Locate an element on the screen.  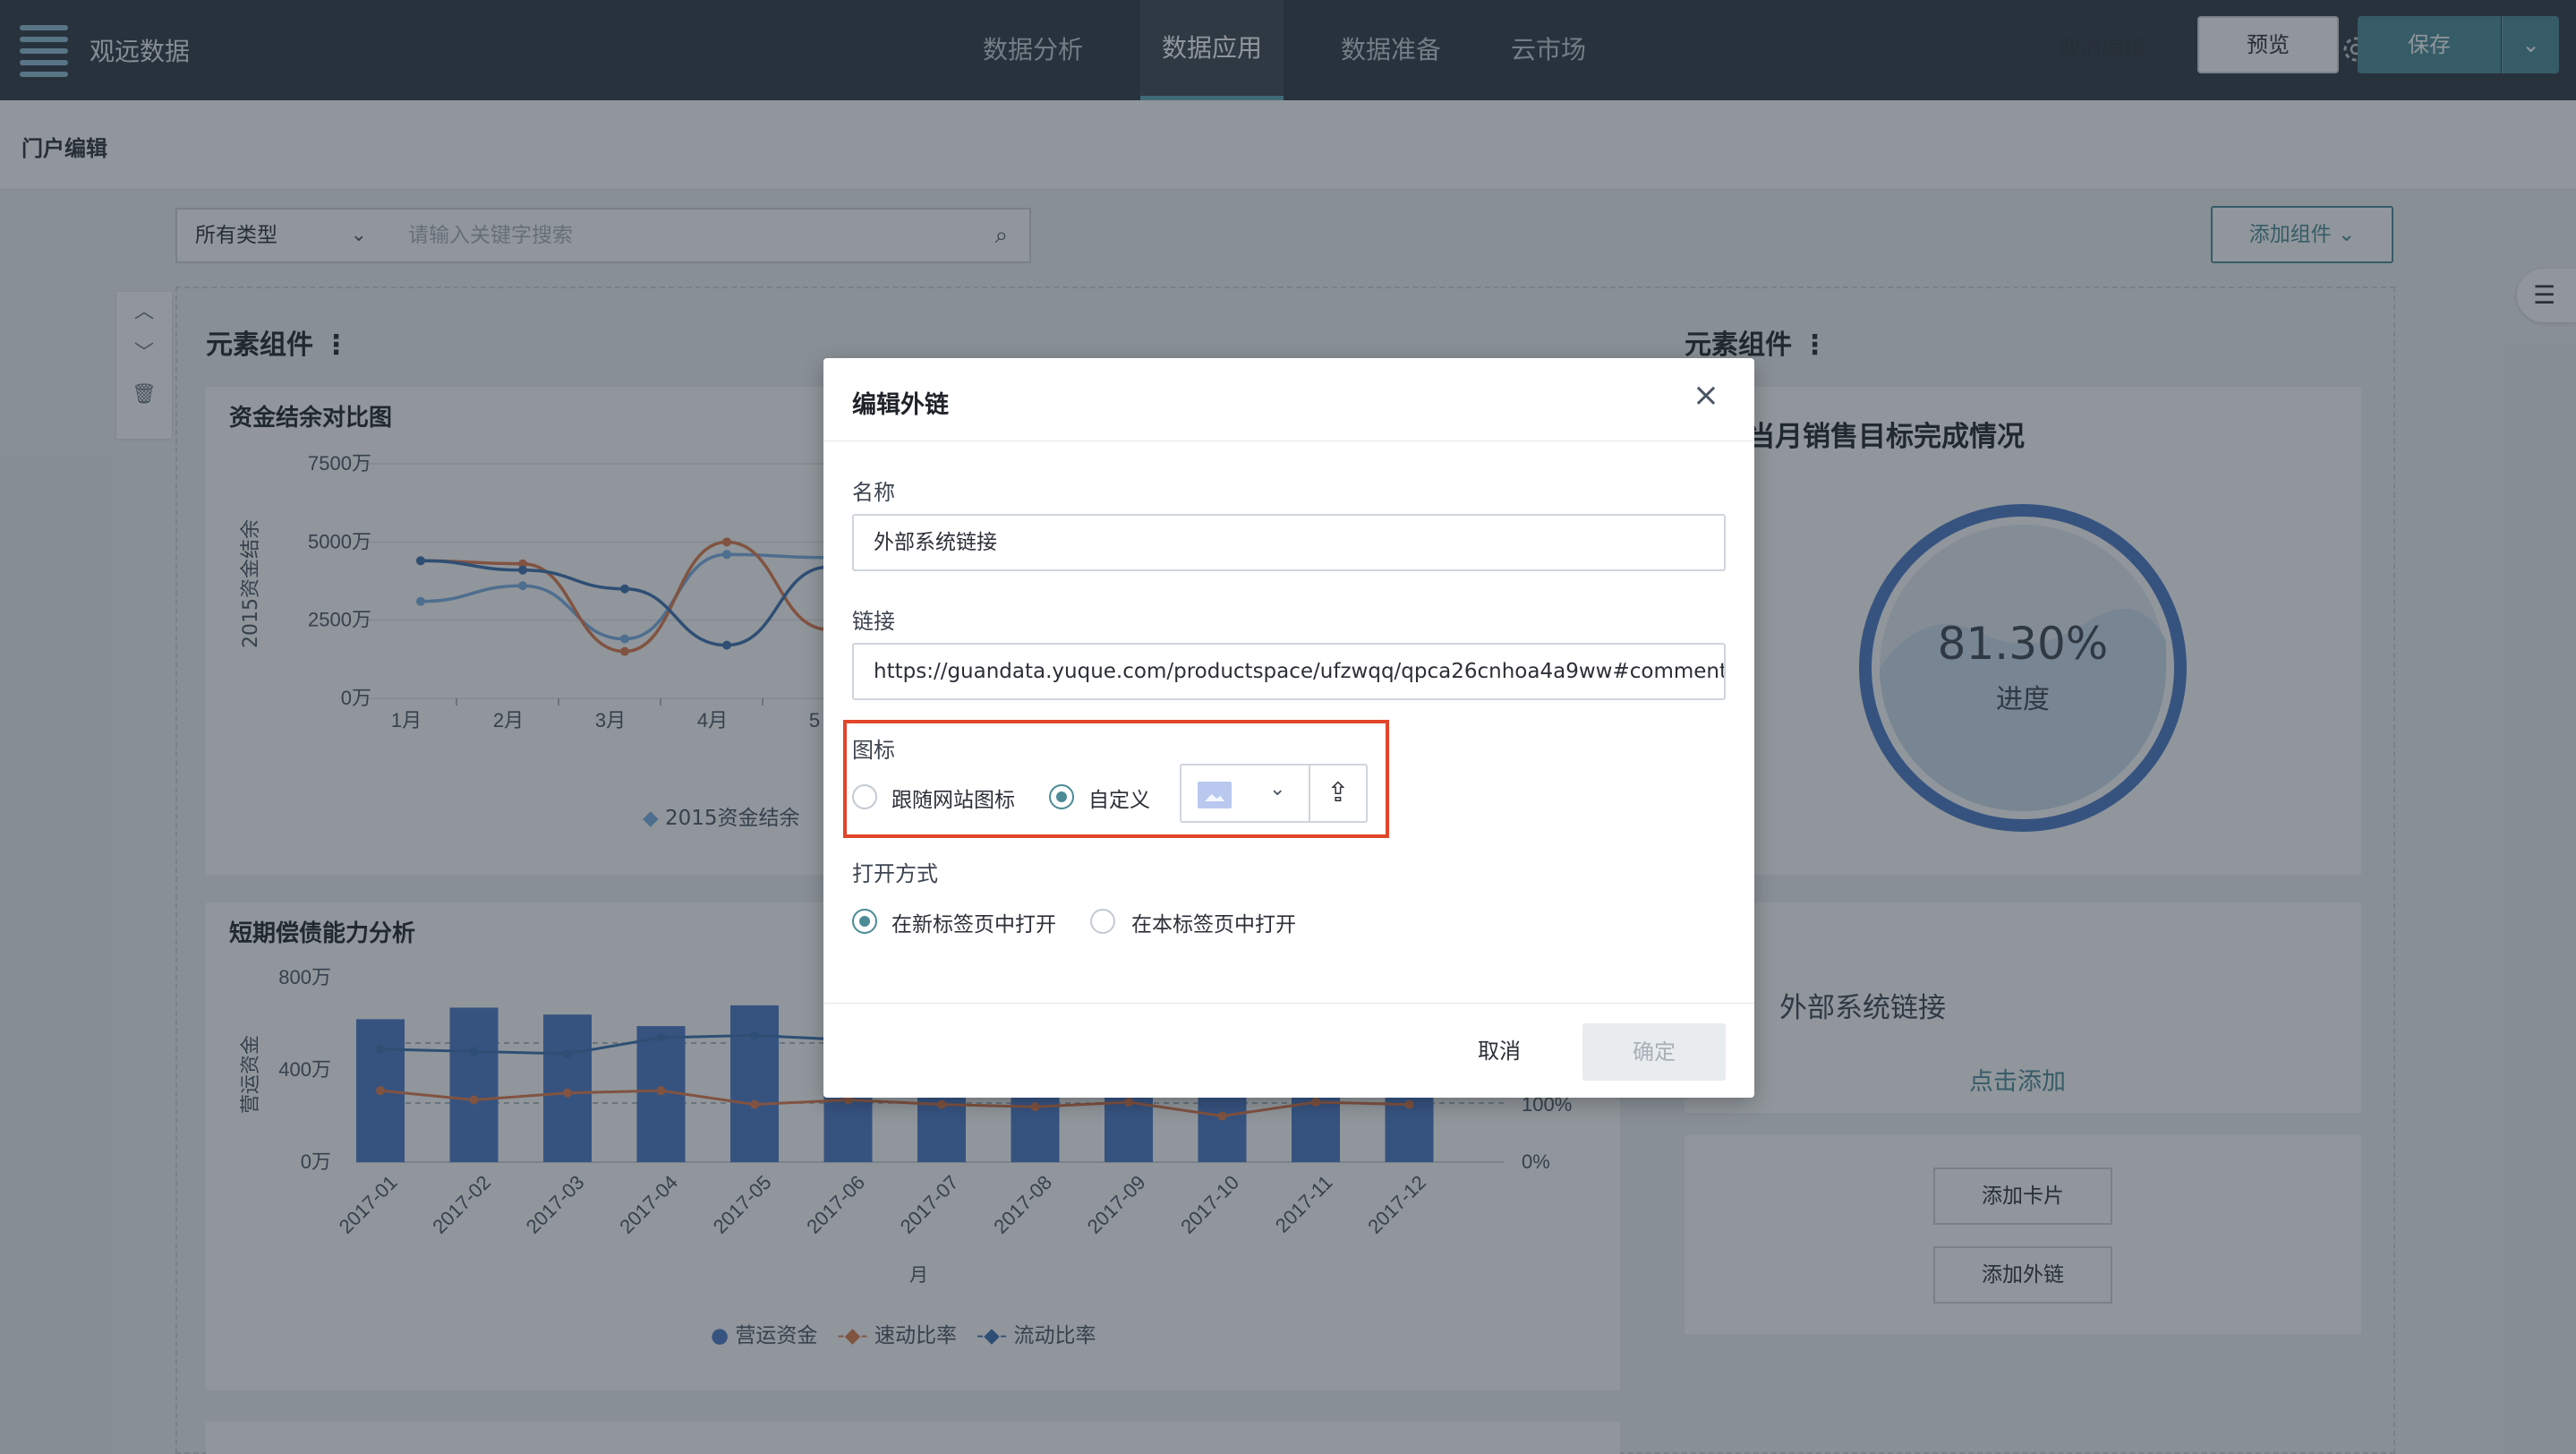
highlight-box is located at coordinates (1116, 779).